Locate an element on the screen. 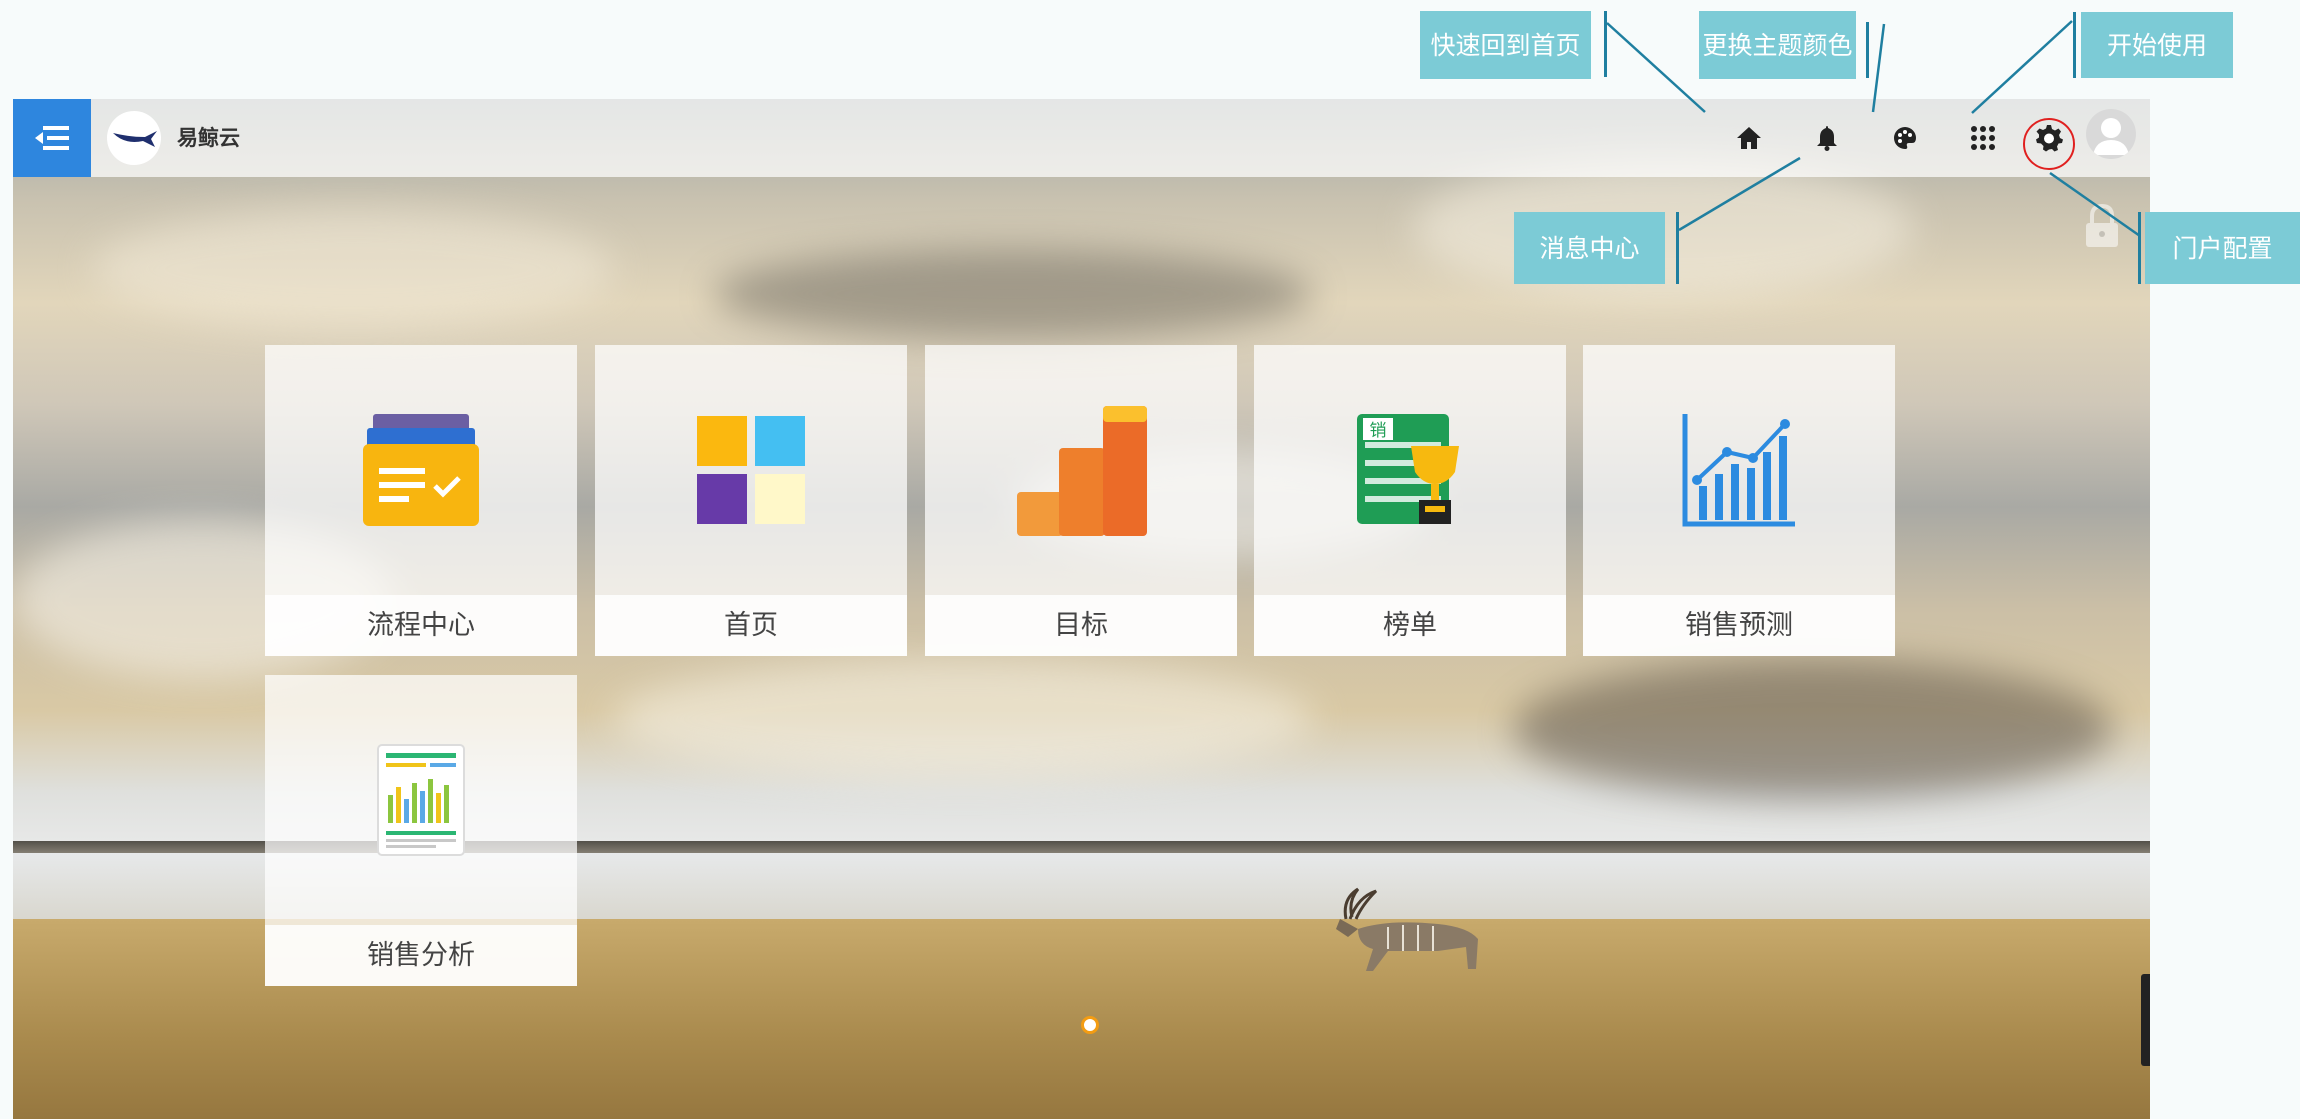 Image resolution: width=2300 pixels, height=1119 pixels. tile-label: 目标 is located at coordinates (1081, 625).